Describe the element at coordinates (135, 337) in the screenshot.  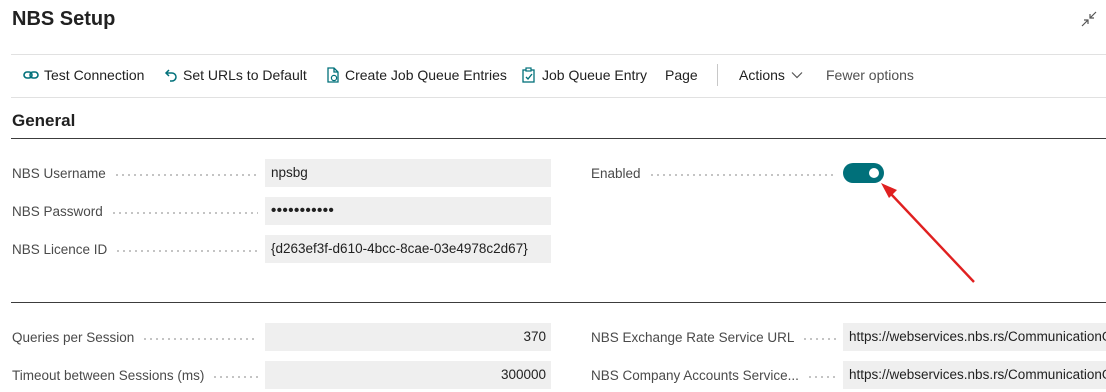
I see `queries-per-session-label: Queries per Session` at that location.